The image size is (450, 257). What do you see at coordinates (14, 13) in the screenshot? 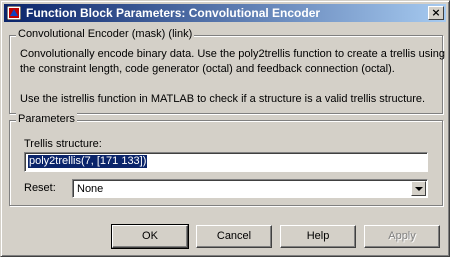
I see `simulink-block-icon` at bounding box center [14, 13].